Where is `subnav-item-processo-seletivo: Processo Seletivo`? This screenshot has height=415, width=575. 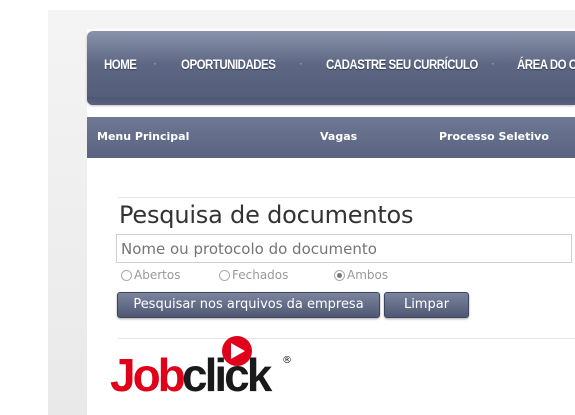 subnav-item-processo-seletivo: Processo Seletivo is located at coordinates (494, 136).